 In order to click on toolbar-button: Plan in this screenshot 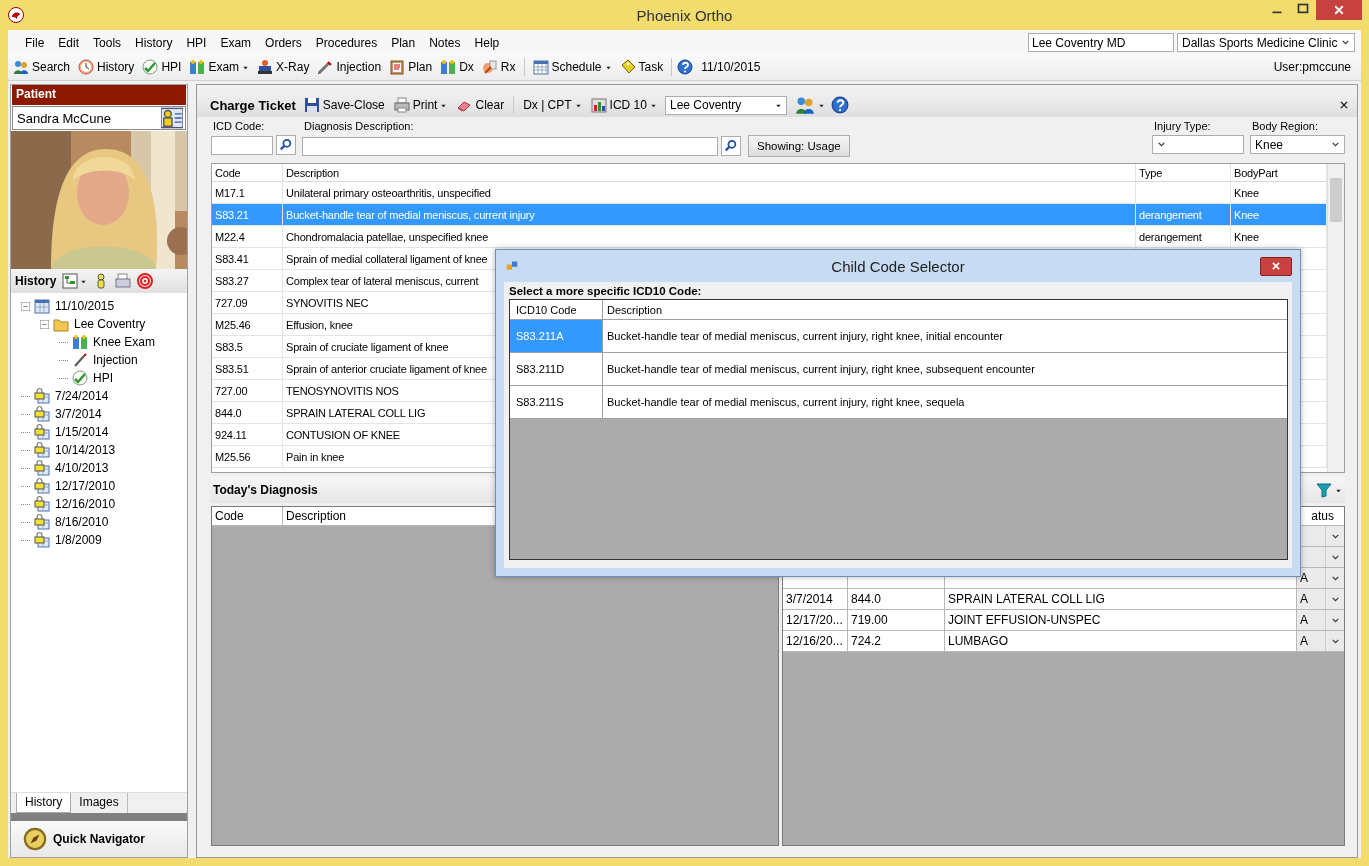, I will do `click(411, 67)`.